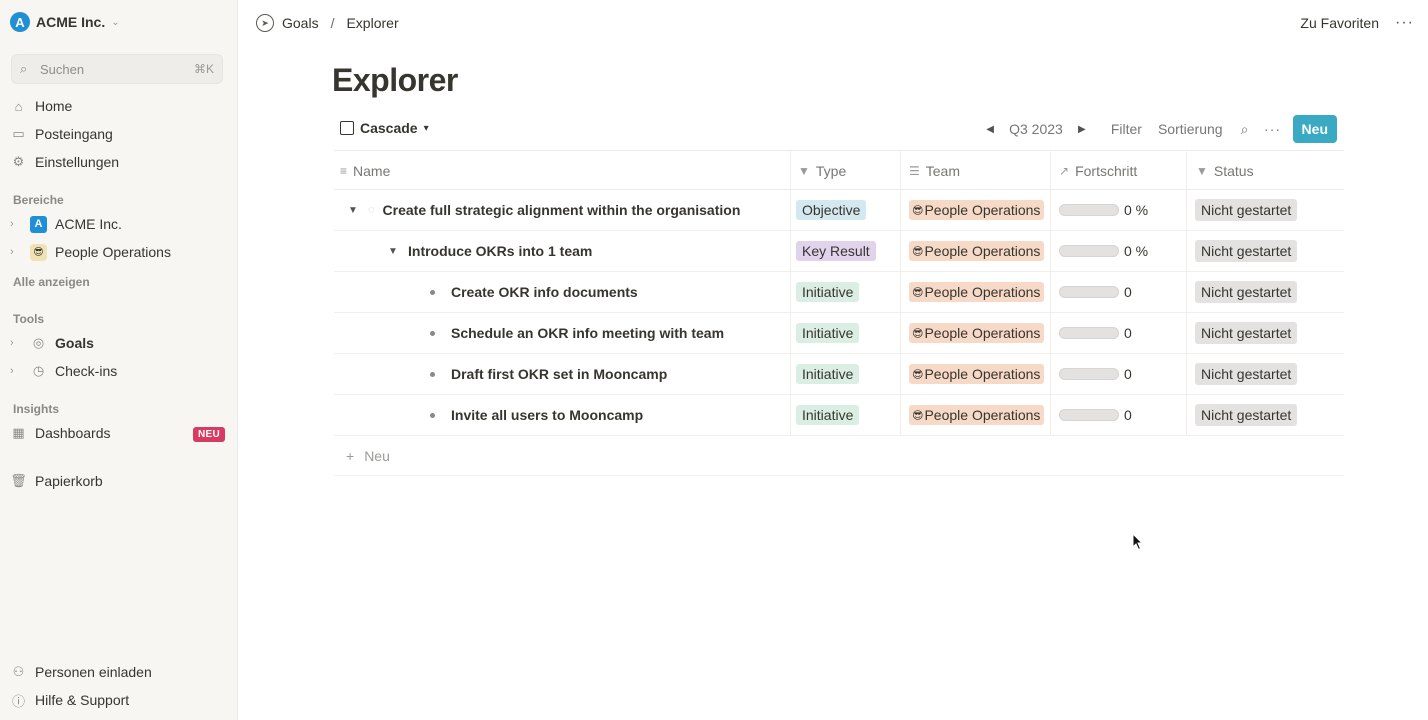  I want to click on grid-icon: ▦, so click(18, 432).